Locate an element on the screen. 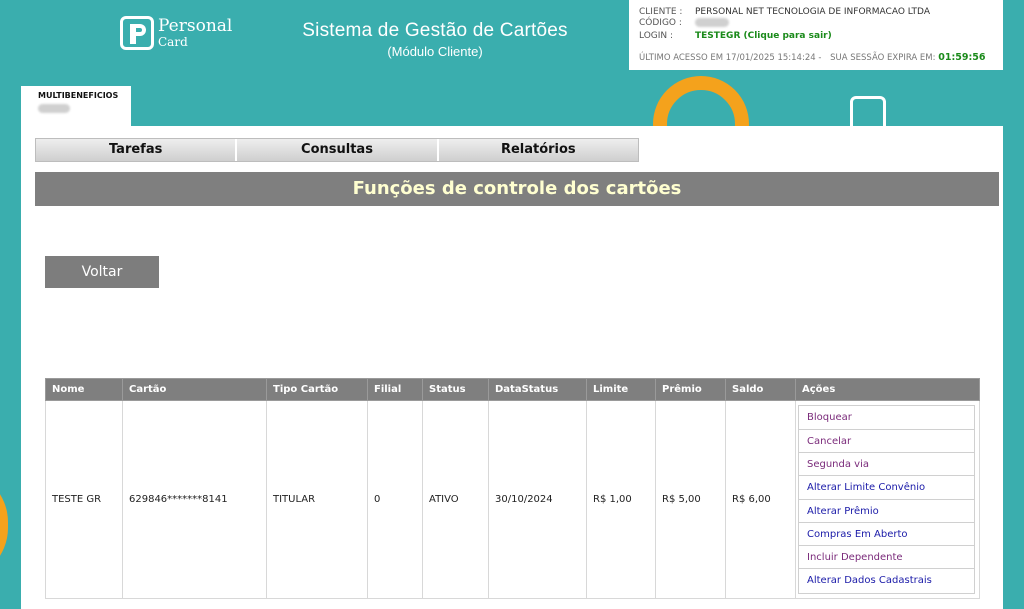  action-bloquear: Bloquear is located at coordinates (886, 418).